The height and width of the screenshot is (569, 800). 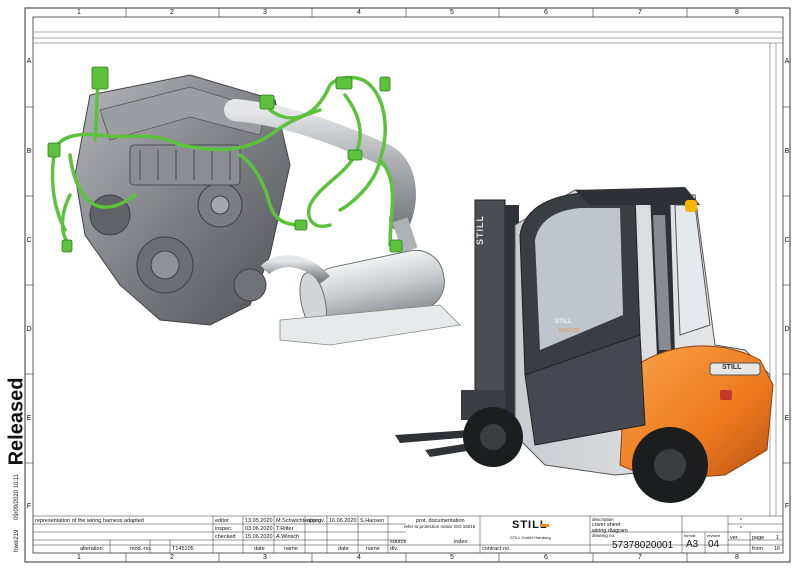 I want to click on revision-star-2: *, so click(x=741, y=529).